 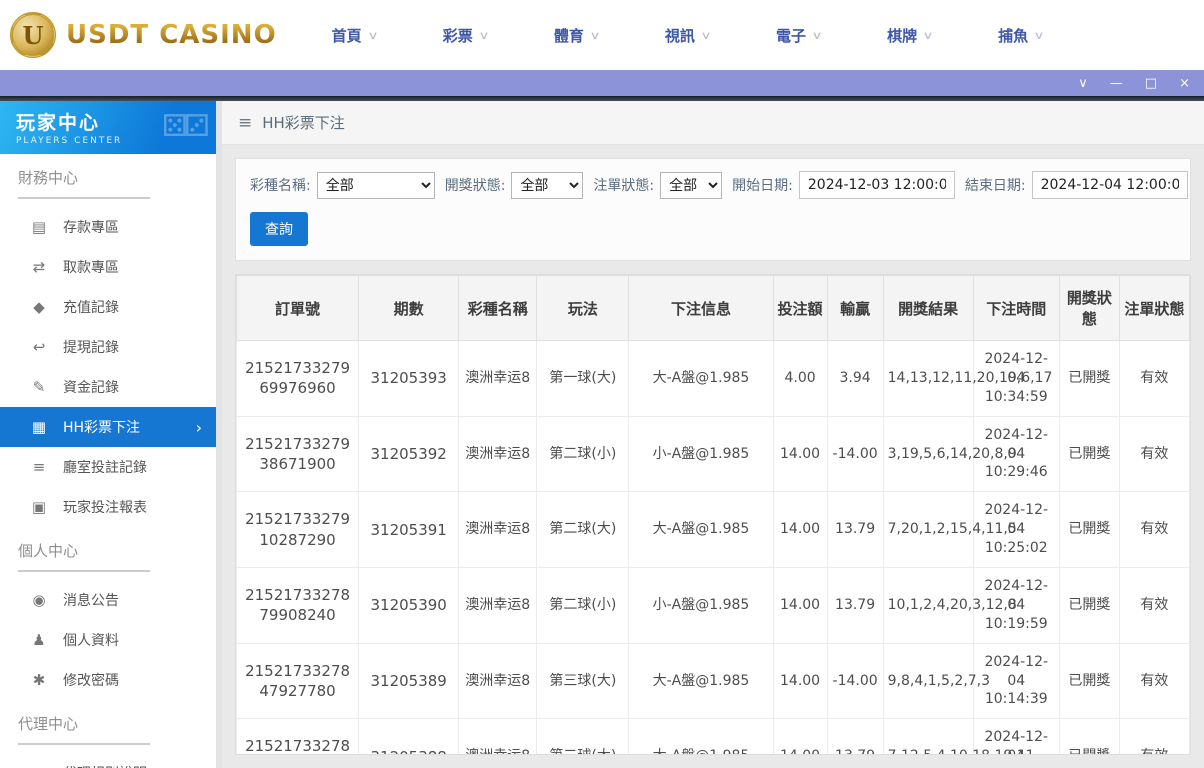 I want to click on nav-item-chess: 棋牌 ∨, so click(x=910, y=35).